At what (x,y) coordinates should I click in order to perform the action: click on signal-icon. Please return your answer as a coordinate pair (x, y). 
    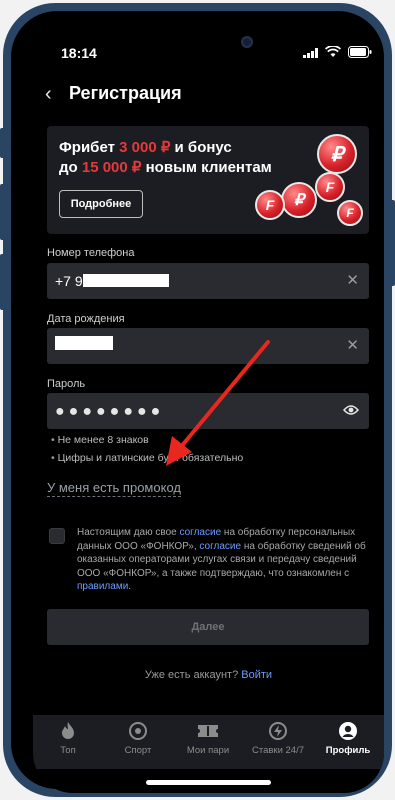
    Looking at the image, I should click on (310, 53).